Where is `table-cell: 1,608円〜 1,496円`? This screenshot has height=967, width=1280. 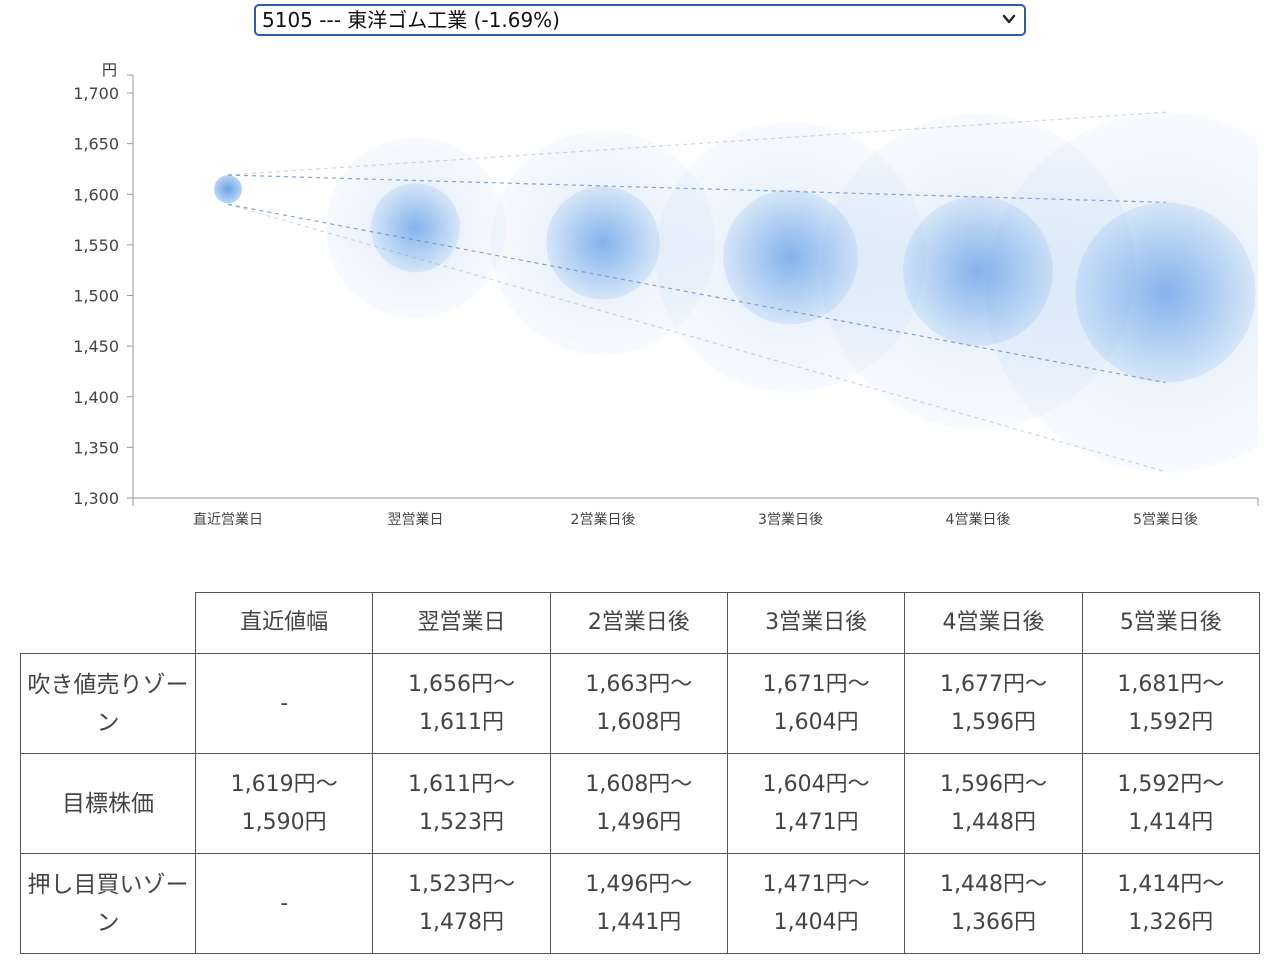
table-cell: 1,608円〜 1,496円 is located at coordinates (638, 803).